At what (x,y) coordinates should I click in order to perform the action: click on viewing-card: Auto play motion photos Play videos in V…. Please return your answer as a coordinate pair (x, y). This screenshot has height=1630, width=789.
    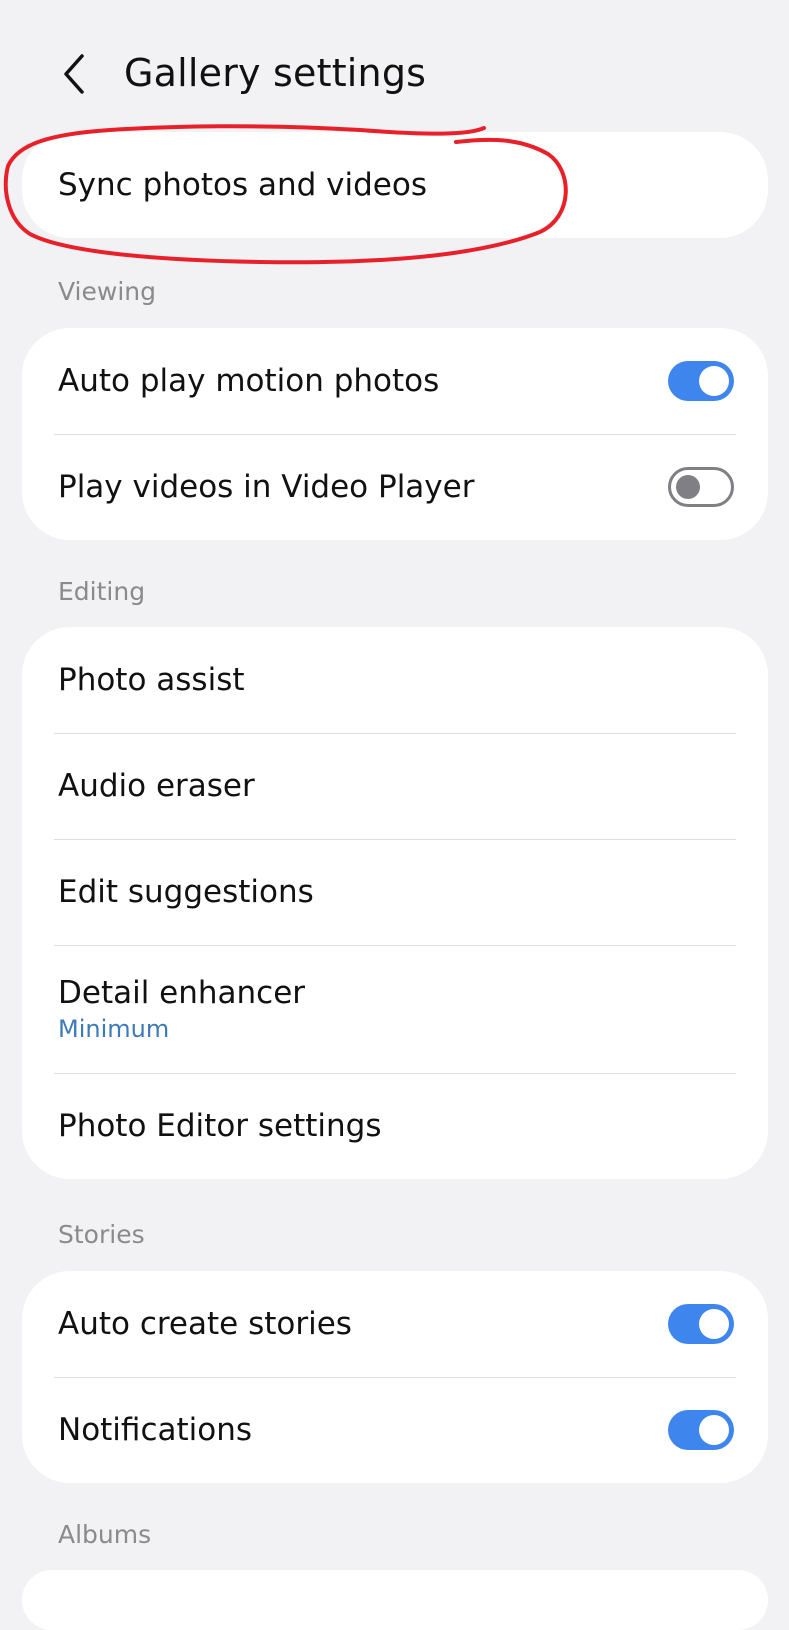
    Looking at the image, I should click on (395, 434).